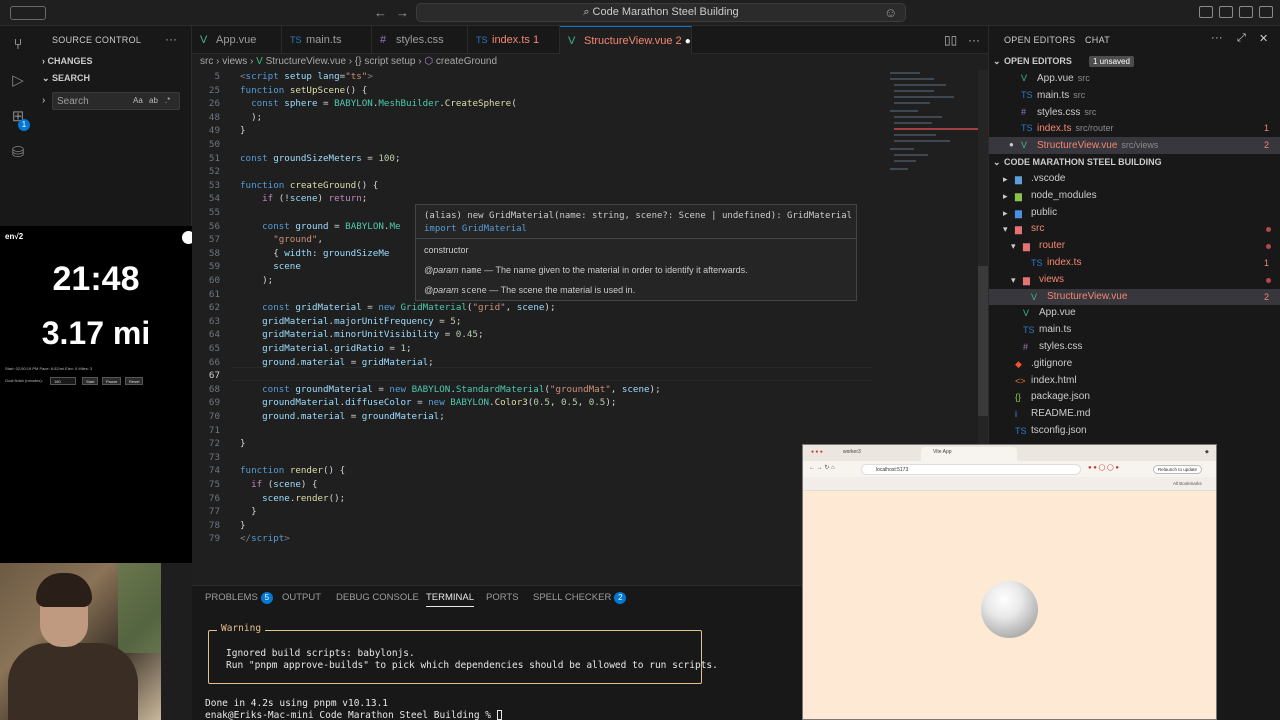 This screenshot has width=1280, height=720. What do you see at coordinates (580, 598) in the screenshot?
I see `tab-spell-checker: SPELL CHECKER 2` at bounding box center [580, 598].